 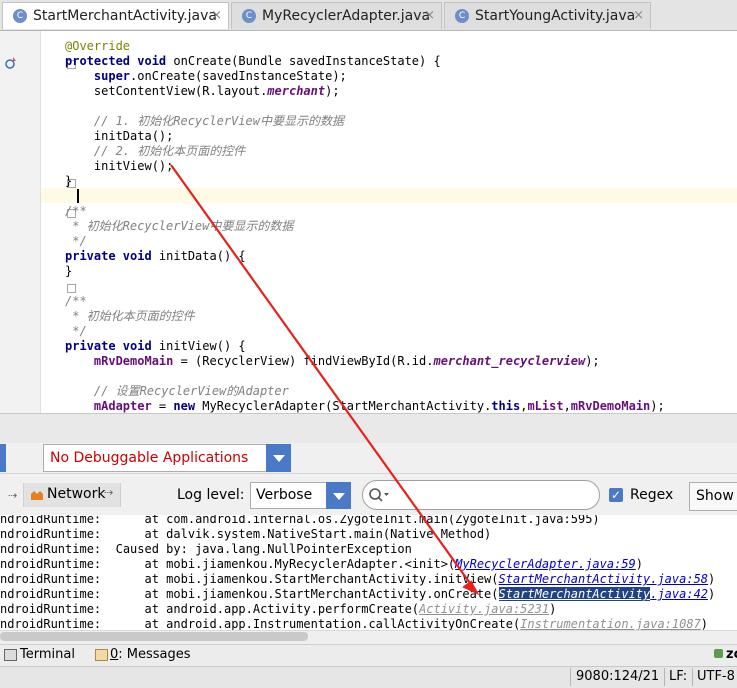 I want to click on code-comment: // 2. 初始化本页面的控件, so click(x=155, y=151).